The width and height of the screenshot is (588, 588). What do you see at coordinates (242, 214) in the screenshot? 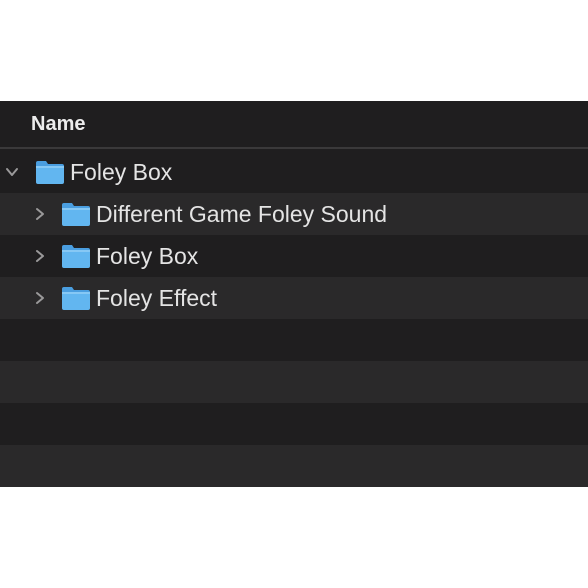
I see `folder-name: Different Game Foley Sound` at bounding box center [242, 214].